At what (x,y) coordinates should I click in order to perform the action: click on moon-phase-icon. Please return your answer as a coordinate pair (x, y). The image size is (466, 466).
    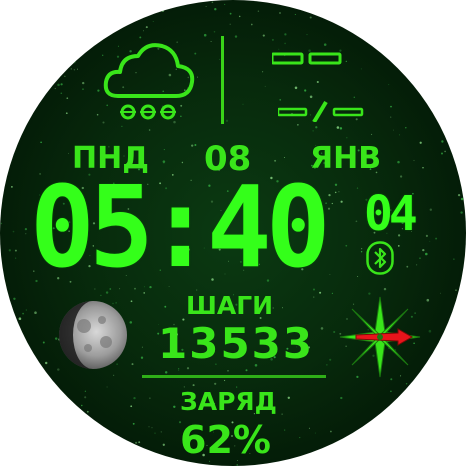
    Looking at the image, I should click on (93, 335).